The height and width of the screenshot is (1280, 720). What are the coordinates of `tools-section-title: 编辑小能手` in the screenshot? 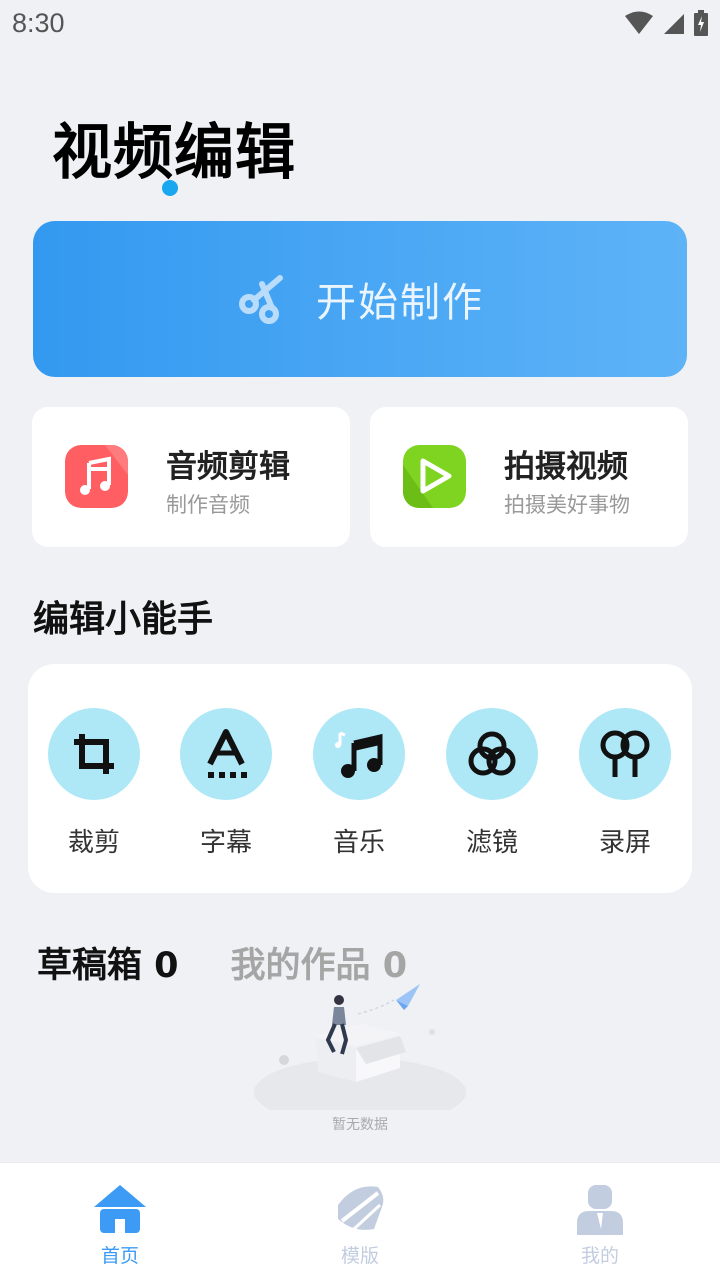 It's located at (123, 619).